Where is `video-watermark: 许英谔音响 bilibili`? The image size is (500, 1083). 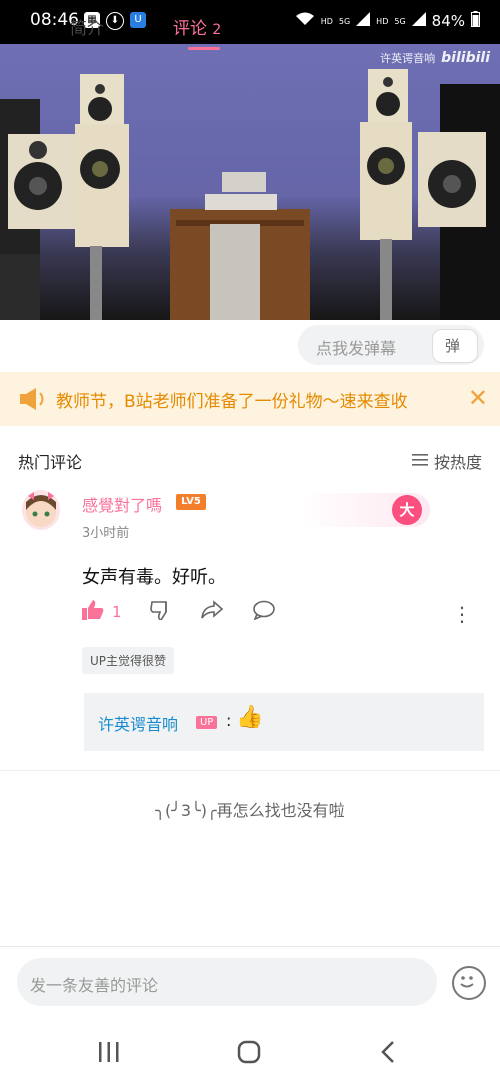 video-watermark: 许英谔音响 bilibili is located at coordinates (435, 58).